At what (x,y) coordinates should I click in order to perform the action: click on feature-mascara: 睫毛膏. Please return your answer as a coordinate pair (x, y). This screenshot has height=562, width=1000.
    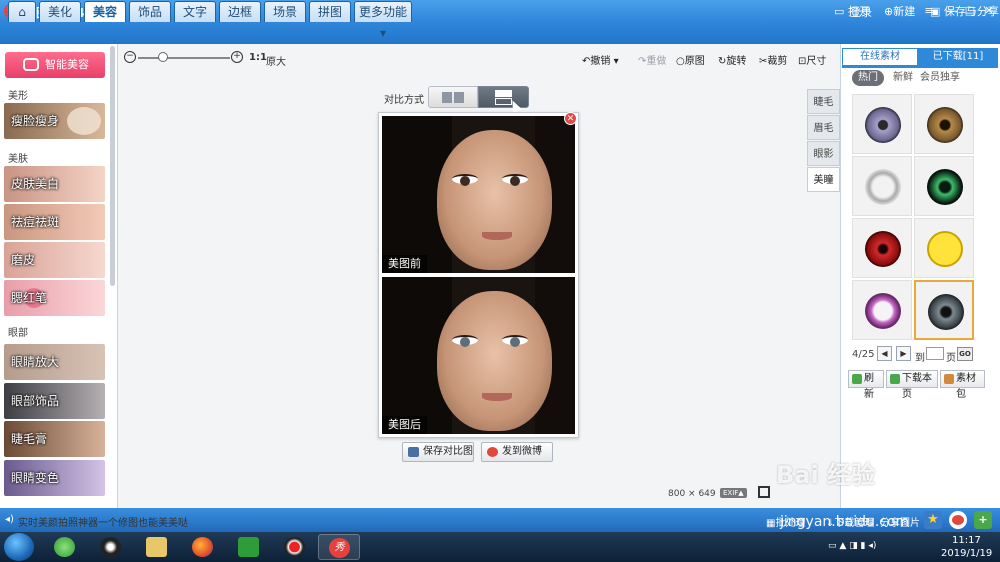
    Looking at the image, I should click on (54, 439).